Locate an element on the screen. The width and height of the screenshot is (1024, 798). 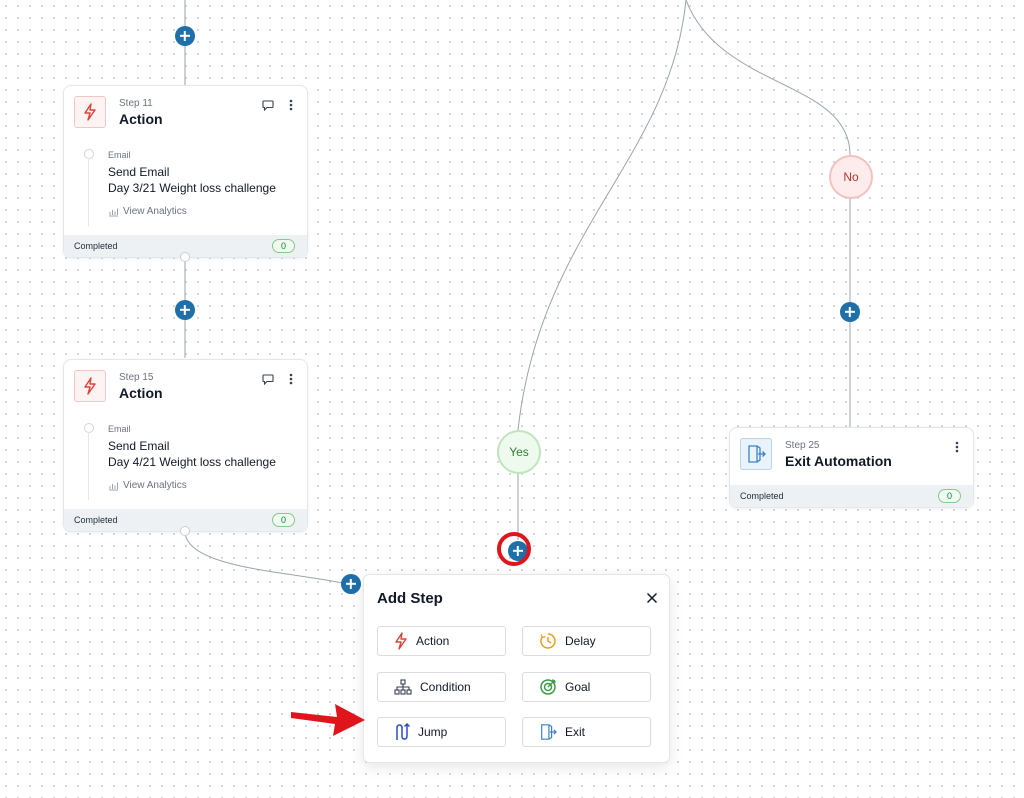
option-condition-button: Condition is located at coordinates (441, 687).